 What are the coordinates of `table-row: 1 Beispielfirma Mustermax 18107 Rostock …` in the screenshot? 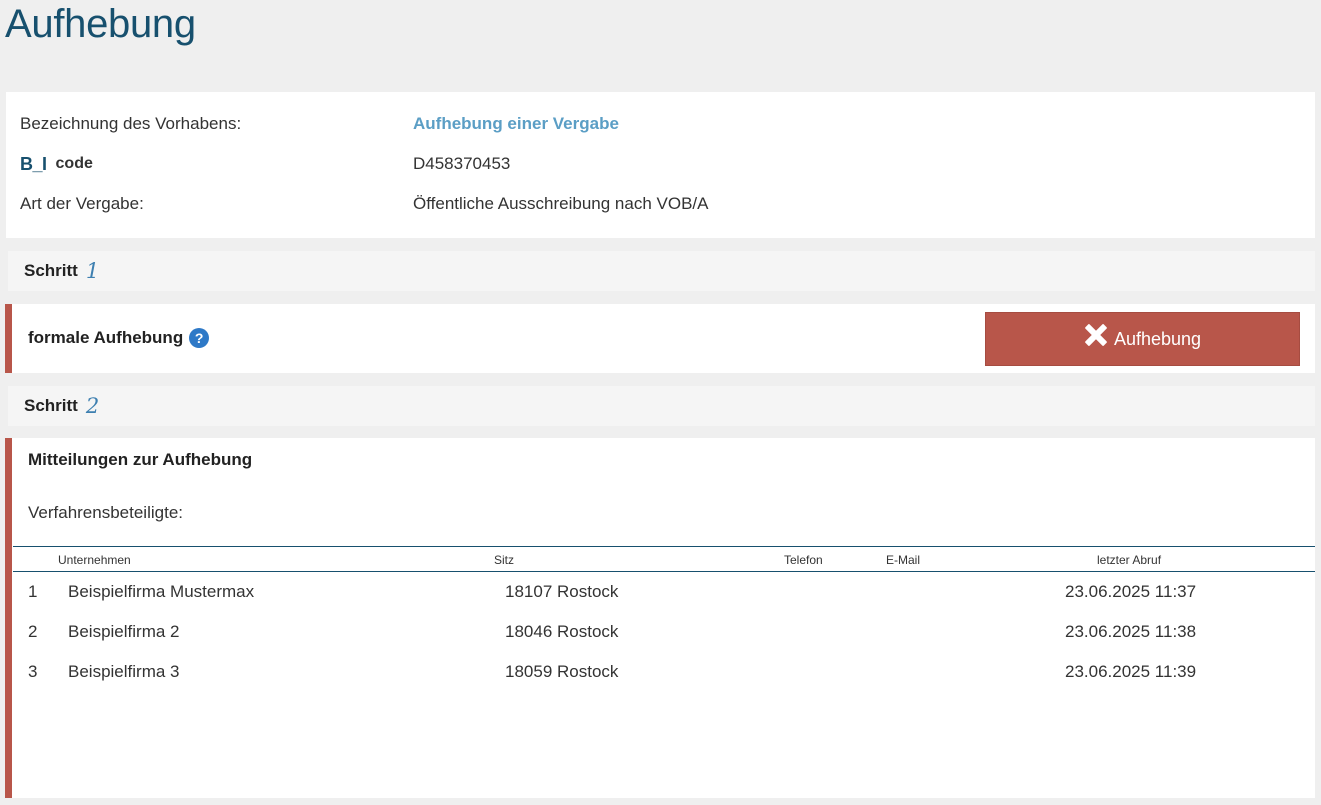 It's located at (663, 592).